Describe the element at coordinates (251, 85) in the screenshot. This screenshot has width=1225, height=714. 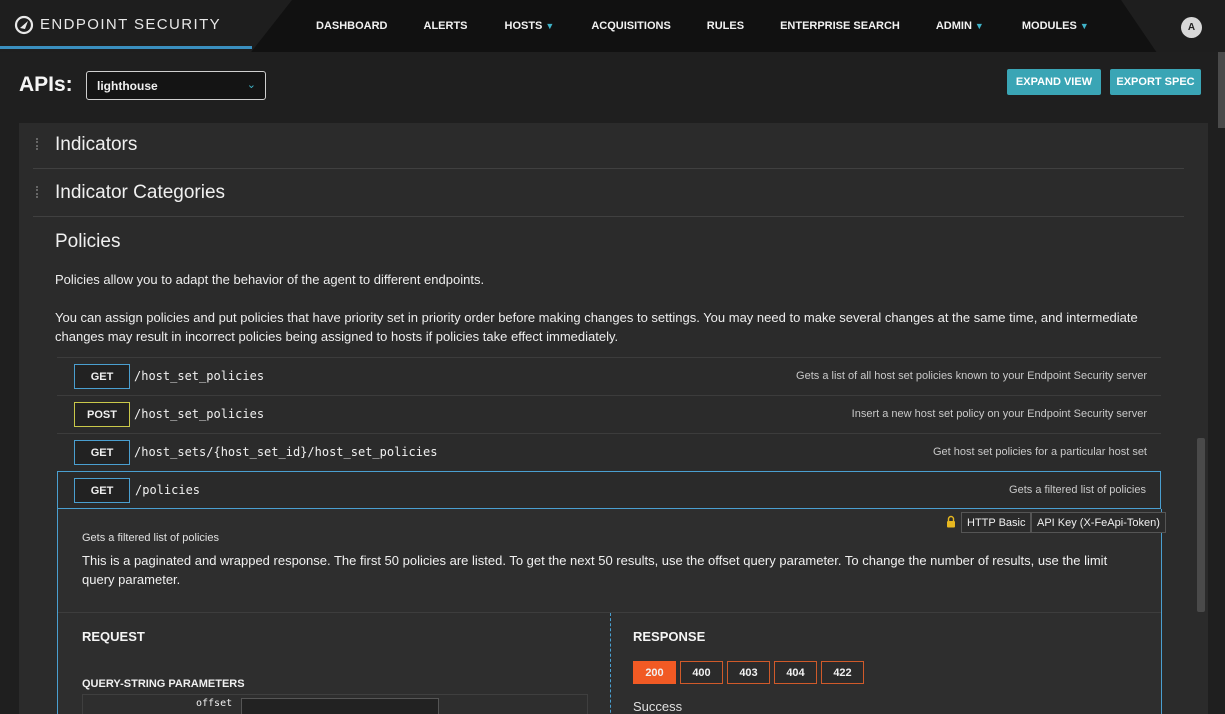
I see `chevron-down-icon: ⌄` at that location.